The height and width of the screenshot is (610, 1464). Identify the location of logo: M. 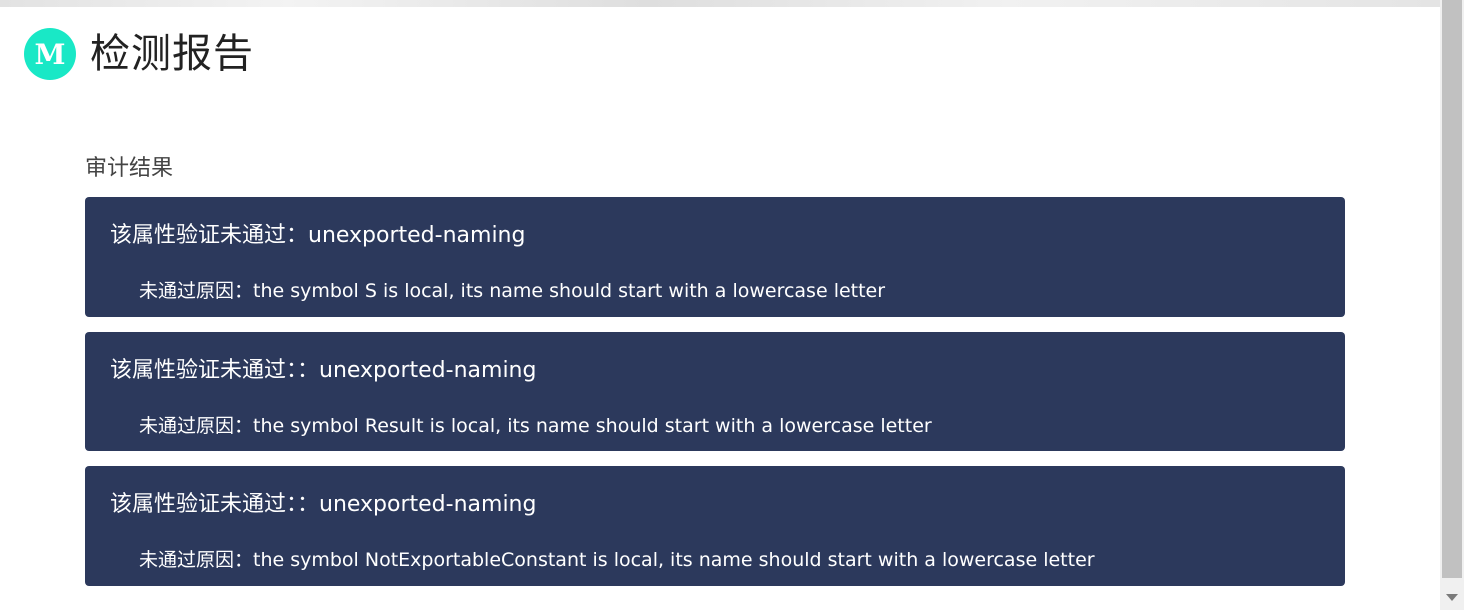
(50, 54).